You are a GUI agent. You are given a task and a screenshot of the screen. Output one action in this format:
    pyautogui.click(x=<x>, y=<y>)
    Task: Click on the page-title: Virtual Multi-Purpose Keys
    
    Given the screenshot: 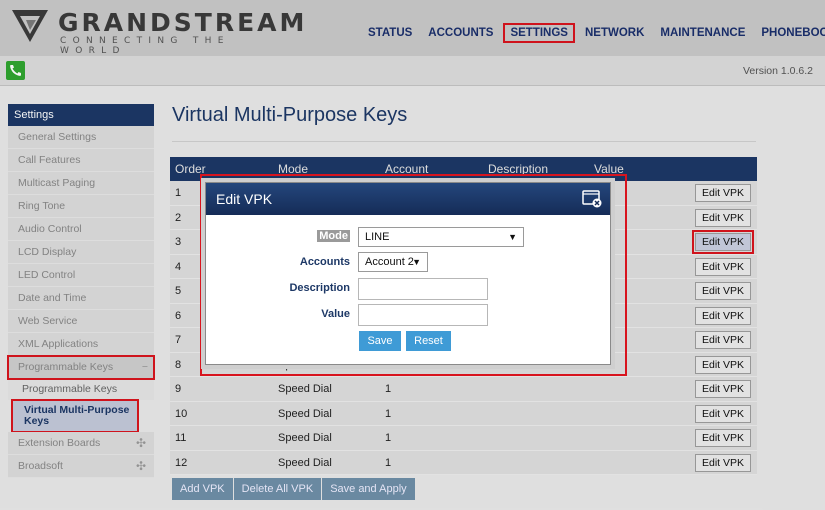 What is the action you would take?
    pyautogui.click(x=290, y=115)
    